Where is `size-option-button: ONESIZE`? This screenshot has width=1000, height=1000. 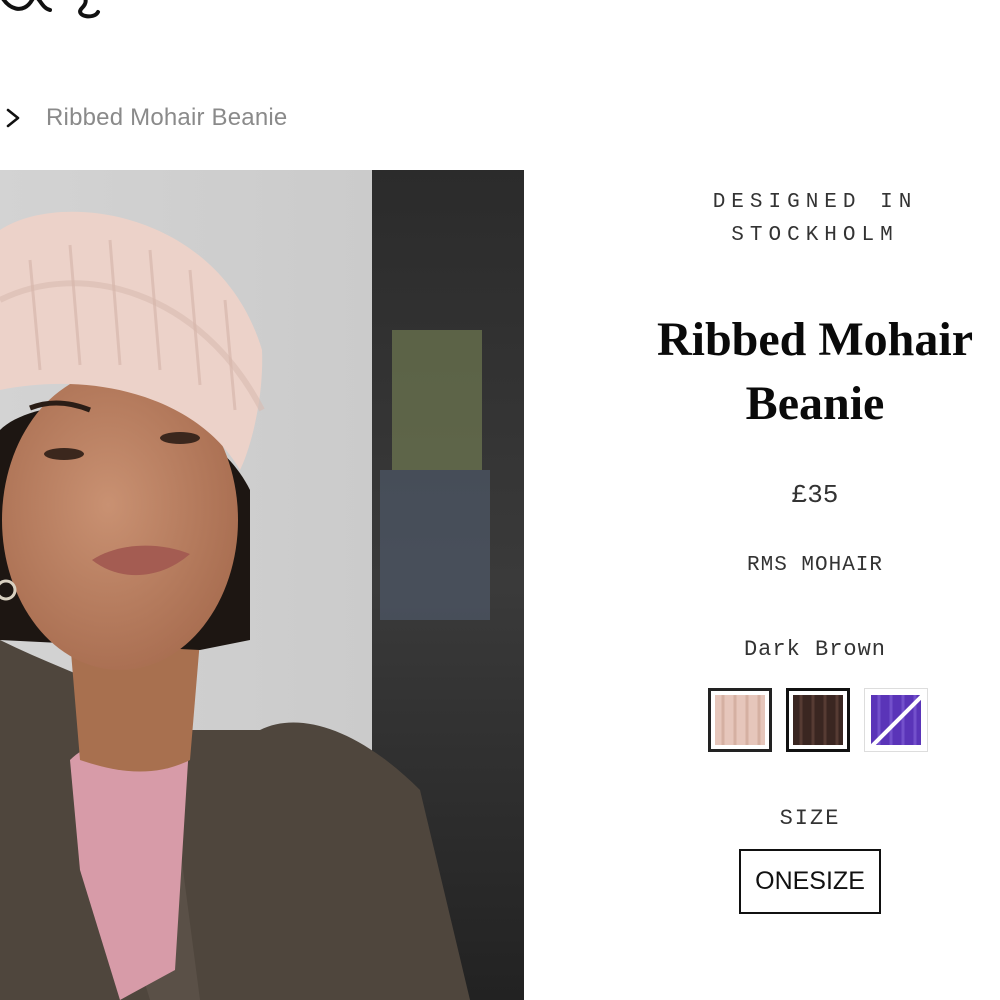 size-option-button: ONESIZE is located at coordinates (810, 881).